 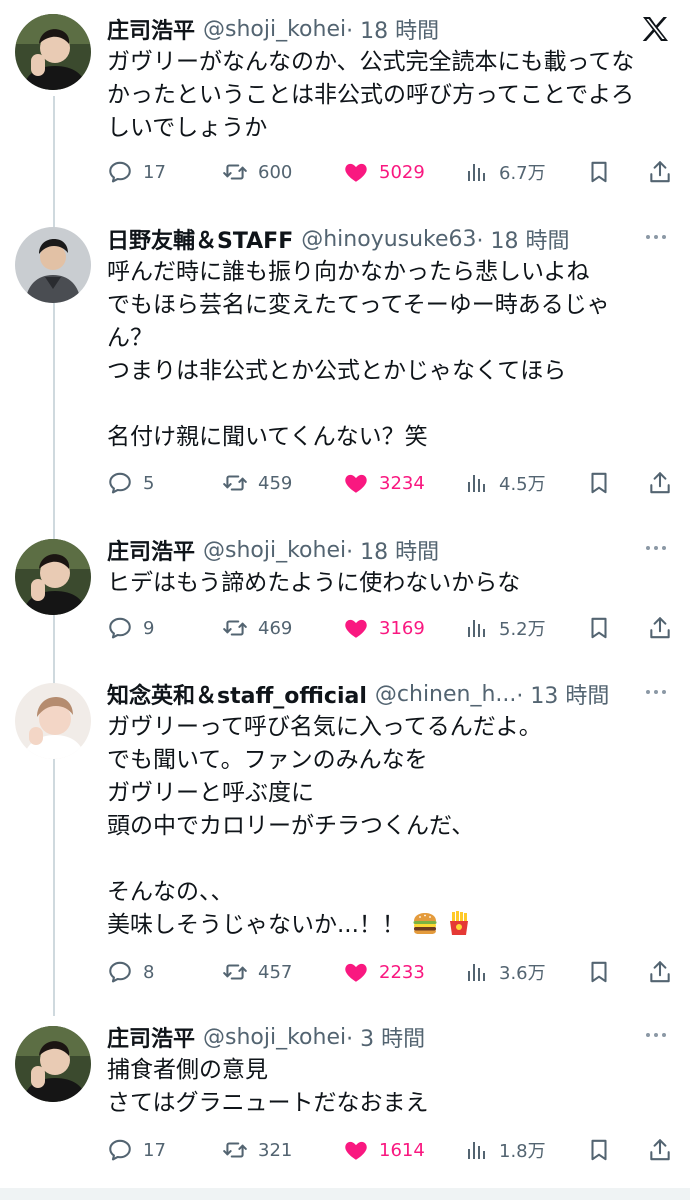 I want to click on reply-count: 5, so click(x=149, y=483).